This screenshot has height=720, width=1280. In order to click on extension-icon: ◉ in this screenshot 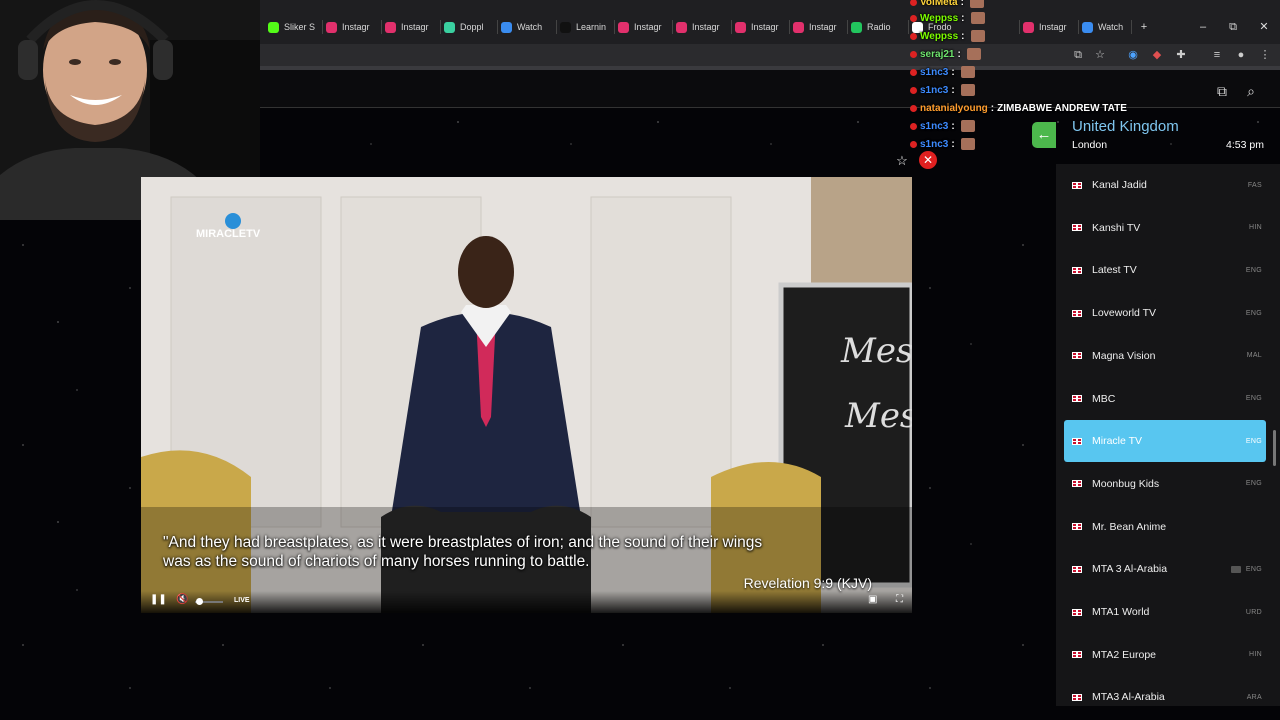, I will do `click(1133, 55)`.